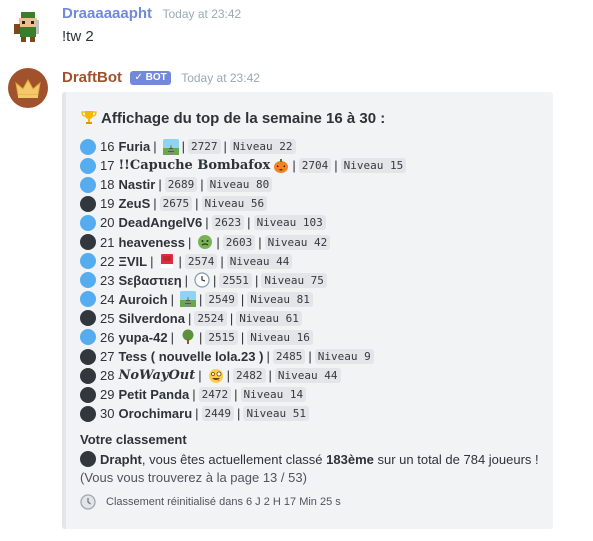 The height and width of the screenshot is (541, 593). I want to click on level-code: Niveau 16, so click(280, 337).